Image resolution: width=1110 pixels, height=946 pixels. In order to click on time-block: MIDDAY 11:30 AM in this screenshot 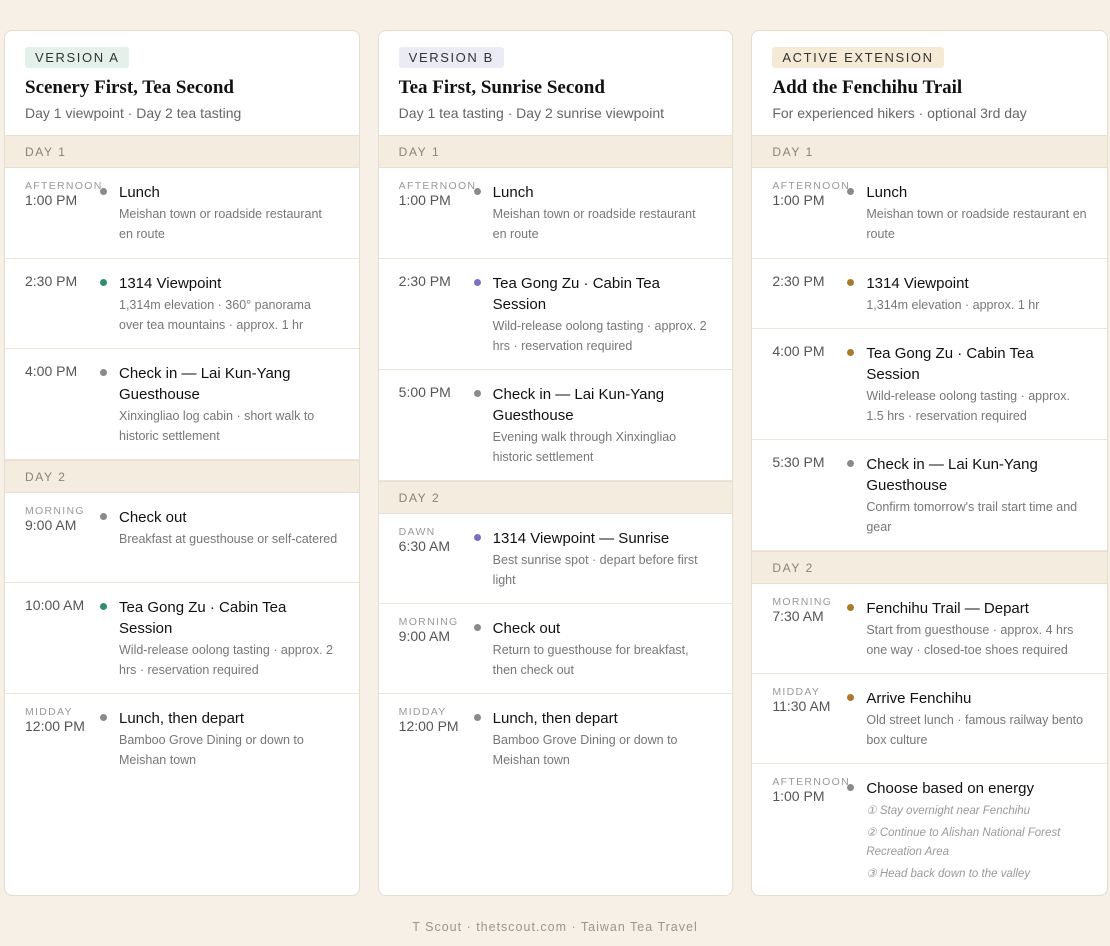, I will do `click(813, 700)`.